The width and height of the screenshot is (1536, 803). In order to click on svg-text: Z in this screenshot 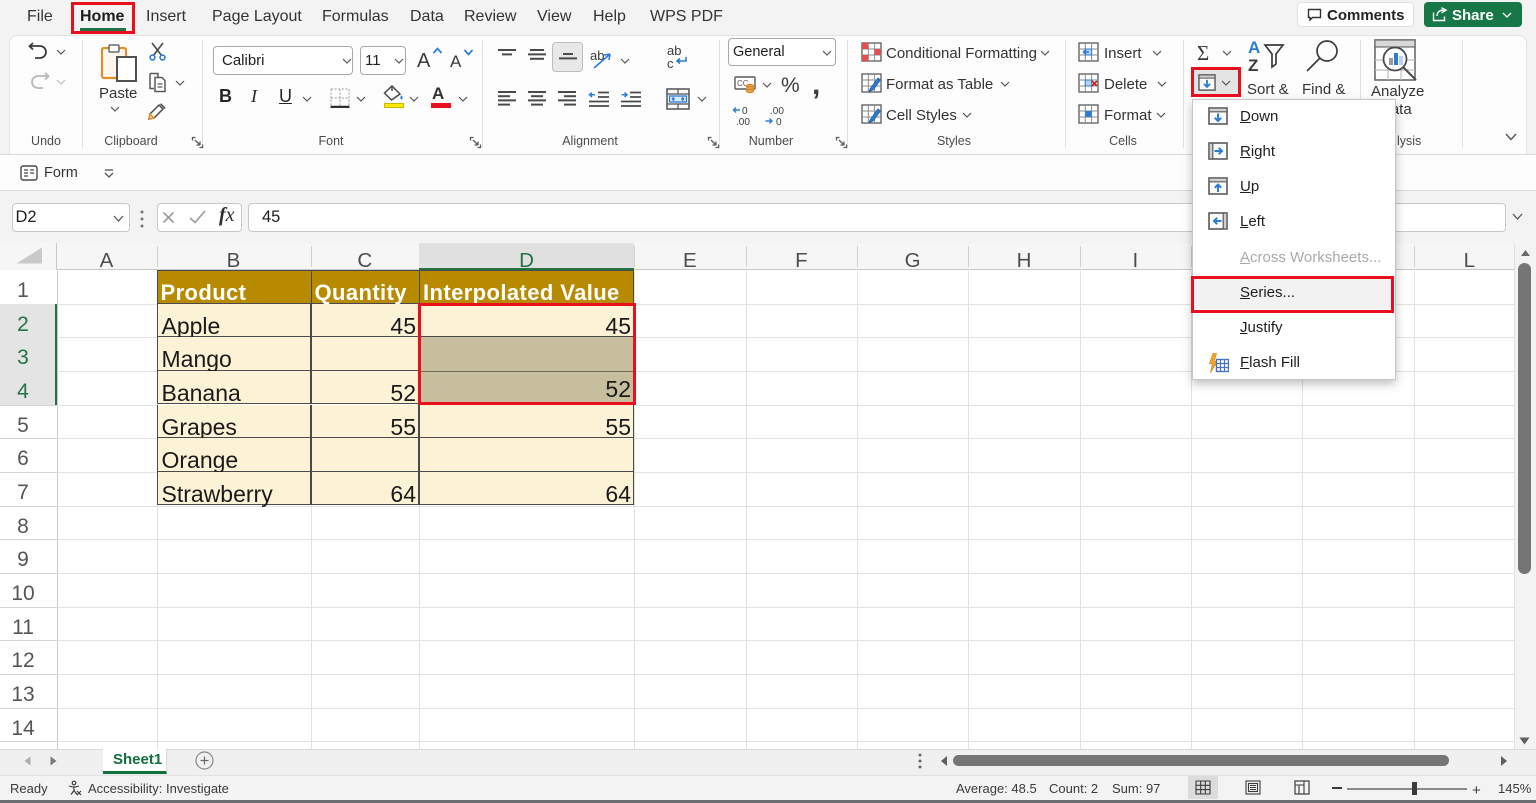, I will do `click(1253, 65)`.